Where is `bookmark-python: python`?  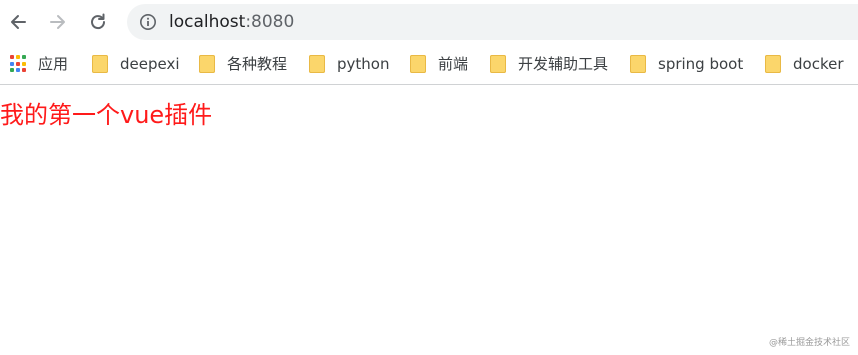
bookmark-python: python is located at coordinates (349, 64).